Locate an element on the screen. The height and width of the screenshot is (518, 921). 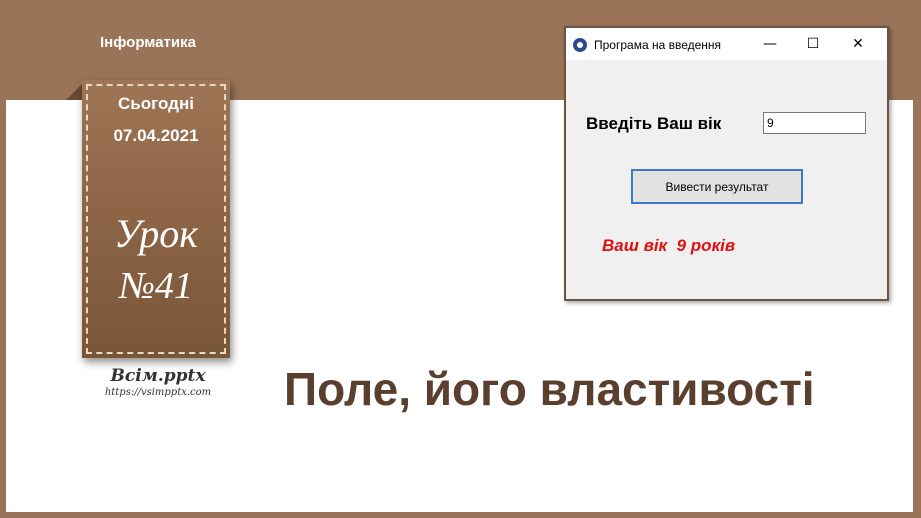
window-title: Програма на введення is located at coordinates (658, 45).